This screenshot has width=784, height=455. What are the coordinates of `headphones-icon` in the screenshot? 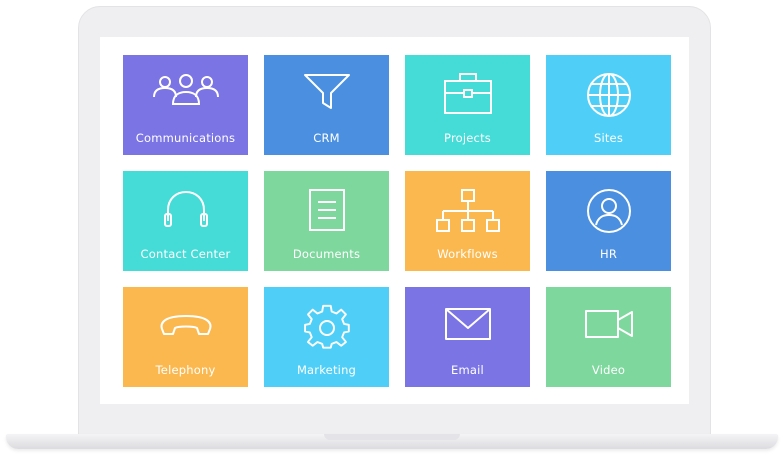 It's located at (185, 208).